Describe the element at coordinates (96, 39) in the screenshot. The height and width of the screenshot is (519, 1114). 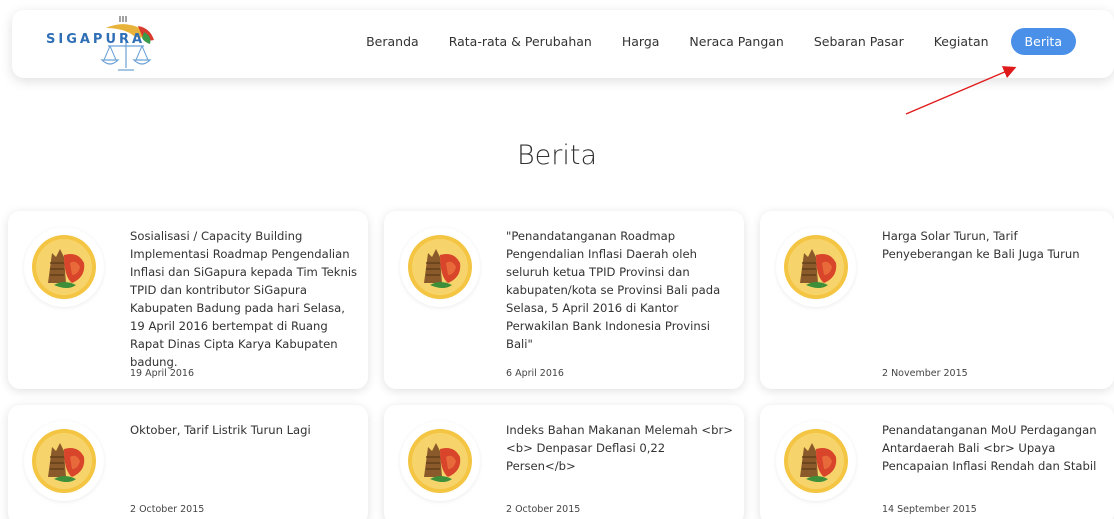
I see `logo-text: SIGAPURA` at that location.